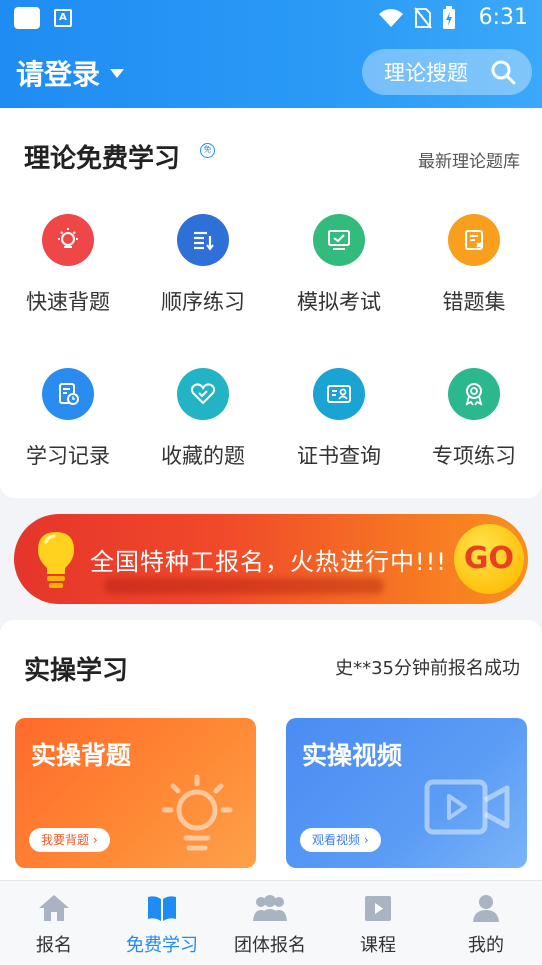 The height and width of the screenshot is (965, 542). What do you see at coordinates (336, 840) in the screenshot?
I see `watch-video-button-label: 观看视频` at bounding box center [336, 840].